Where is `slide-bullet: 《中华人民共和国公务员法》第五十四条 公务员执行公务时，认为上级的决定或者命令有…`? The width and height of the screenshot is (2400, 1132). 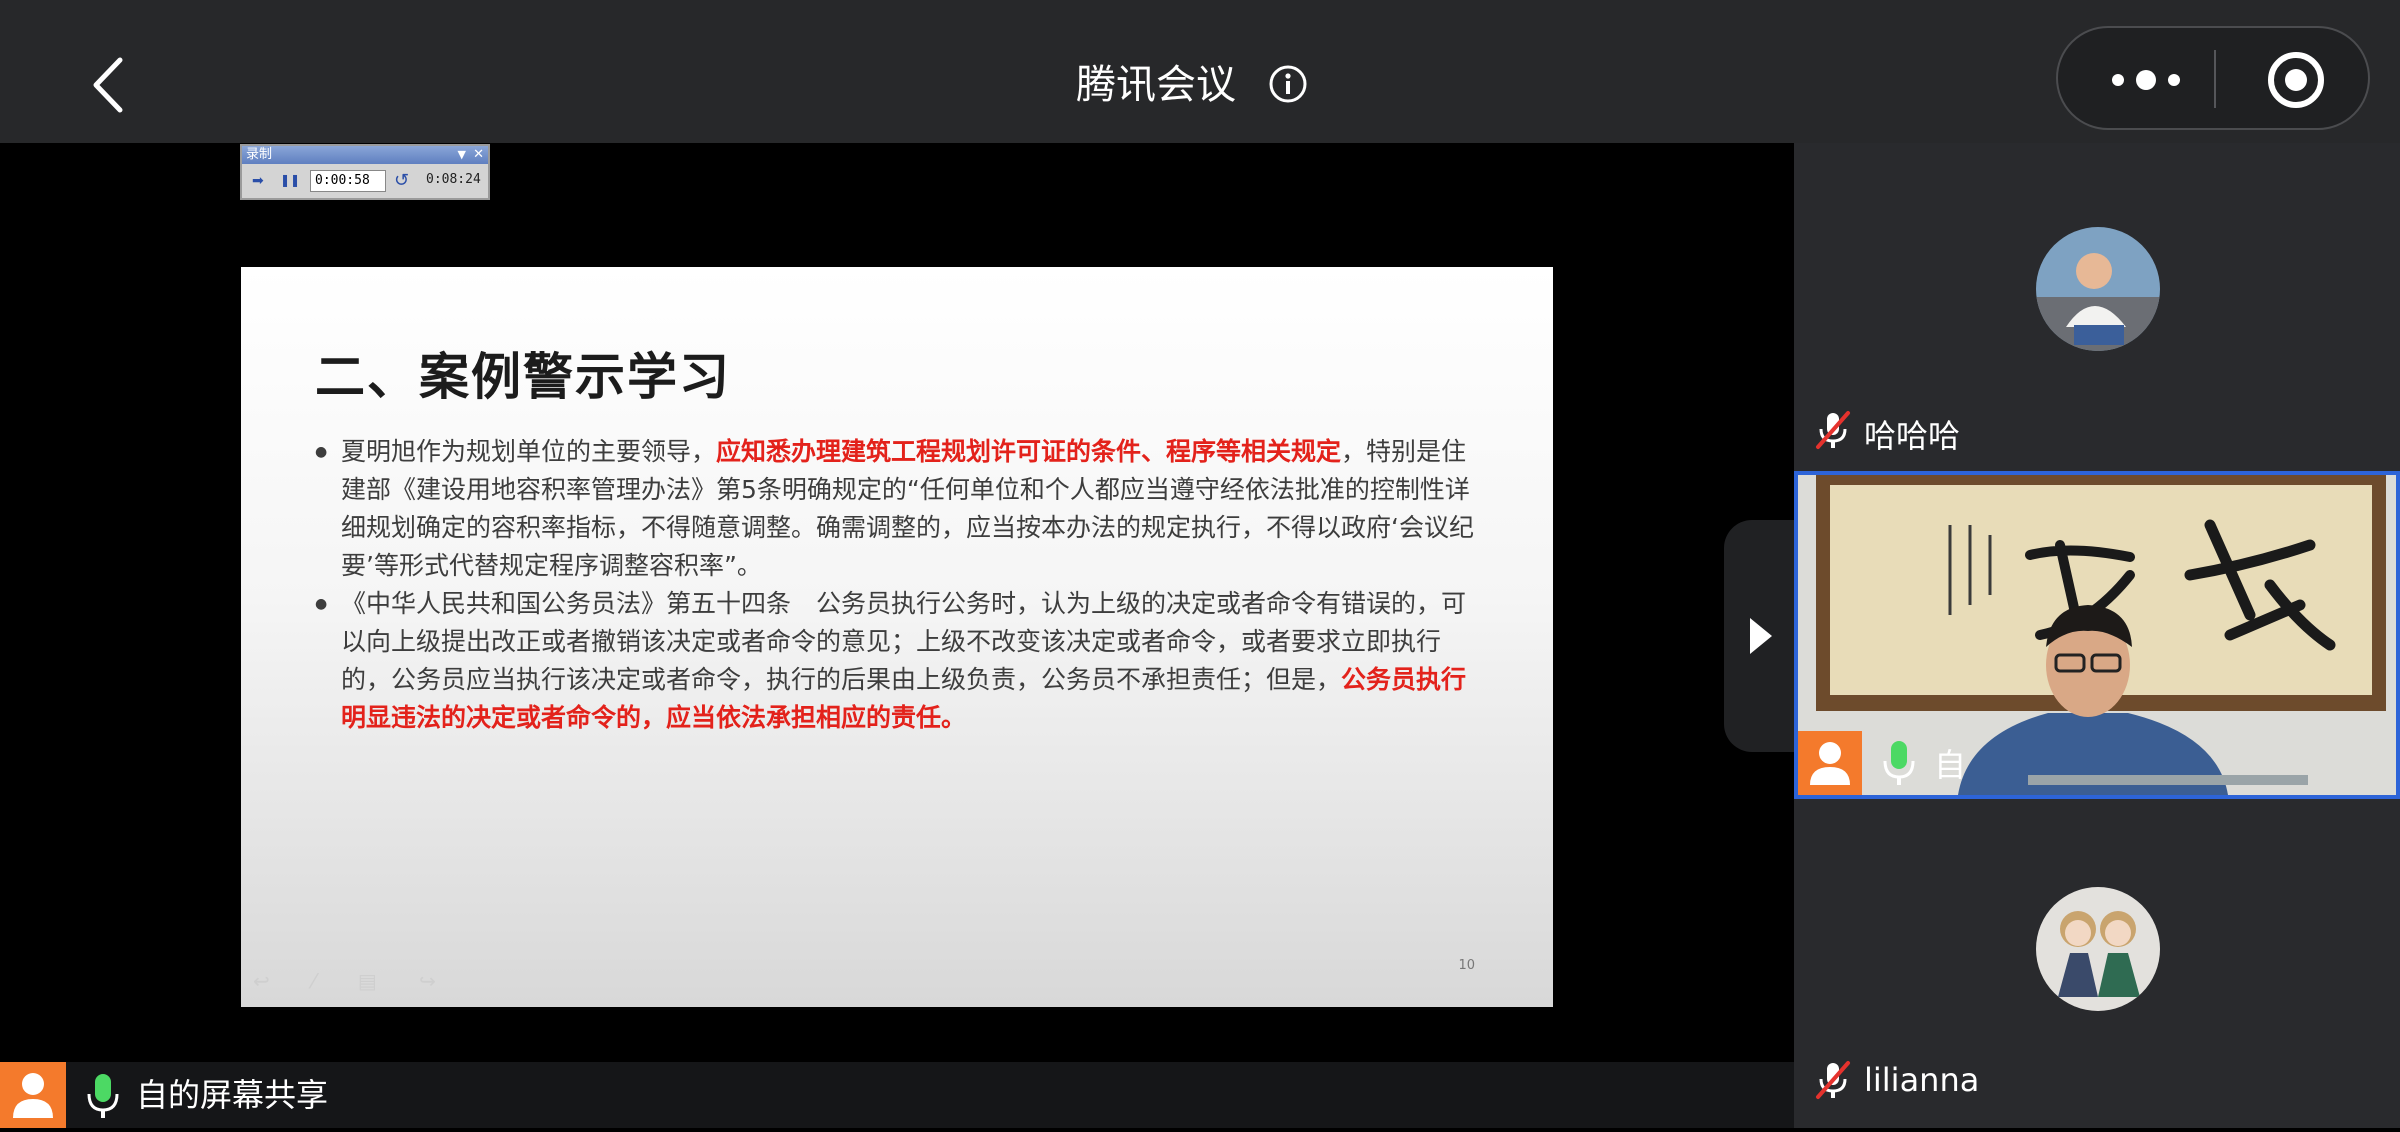 slide-bullet: 《中华人民共和国公务员法》第五十四条 公务员执行公务时，认为上级的决定或者命令有… is located at coordinates (900, 661).